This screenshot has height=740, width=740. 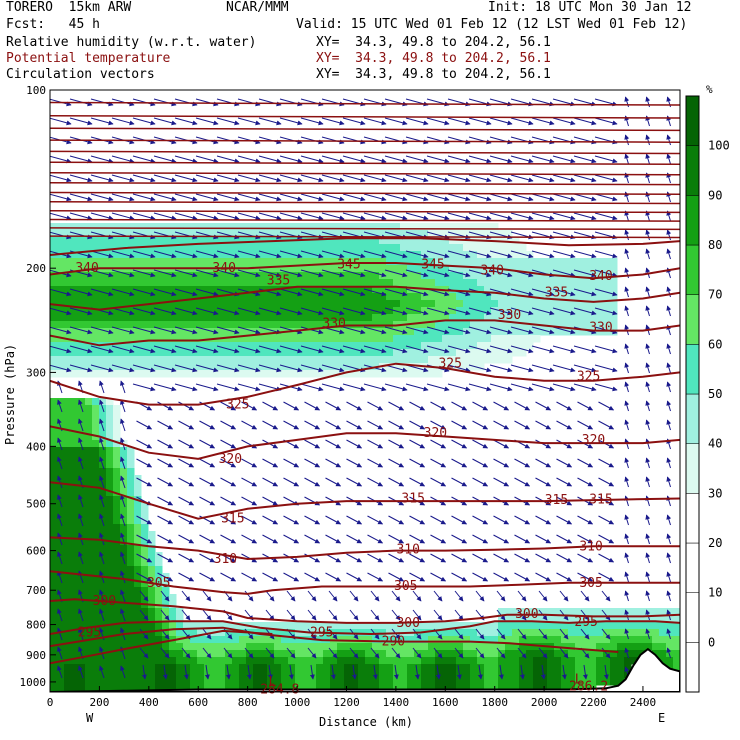 I want to click on theta-label: 315, so click(x=600, y=500).